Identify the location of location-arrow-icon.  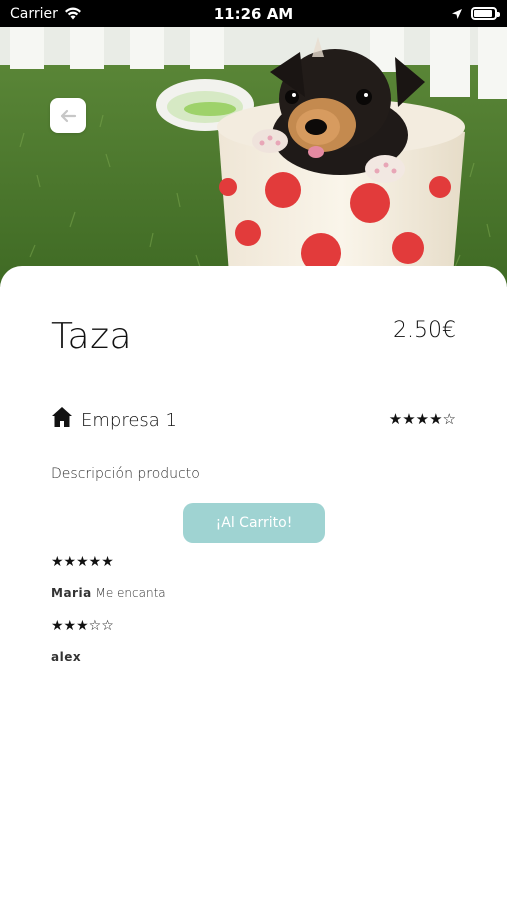
(457, 13).